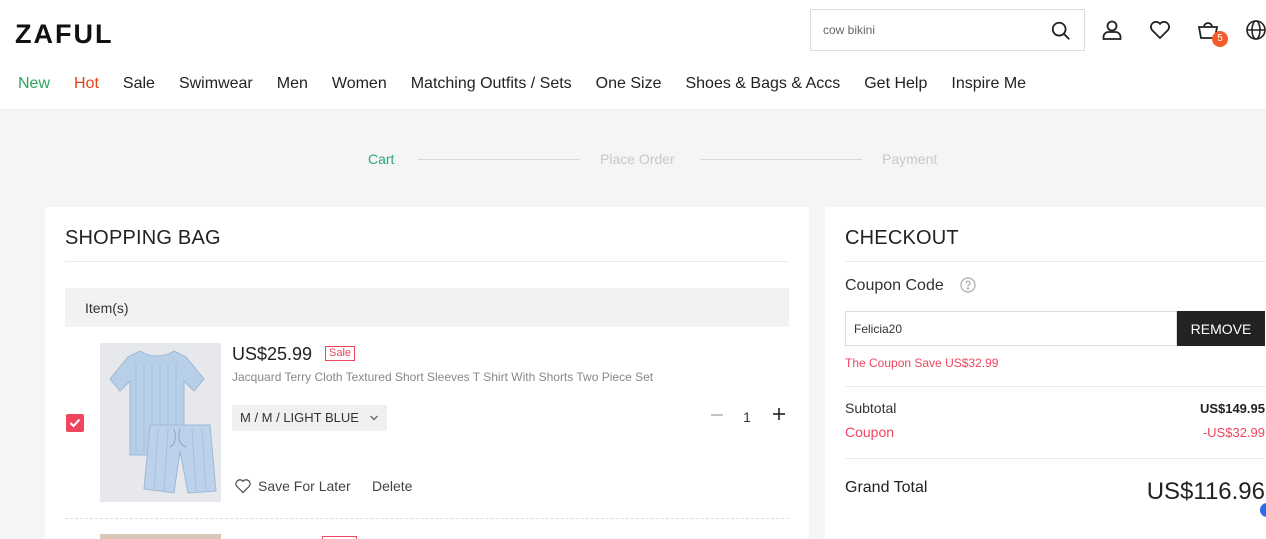 The image size is (1266, 539). Describe the element at coordinates (427, 518) in the screenshot. I see `item-separator` at that location.